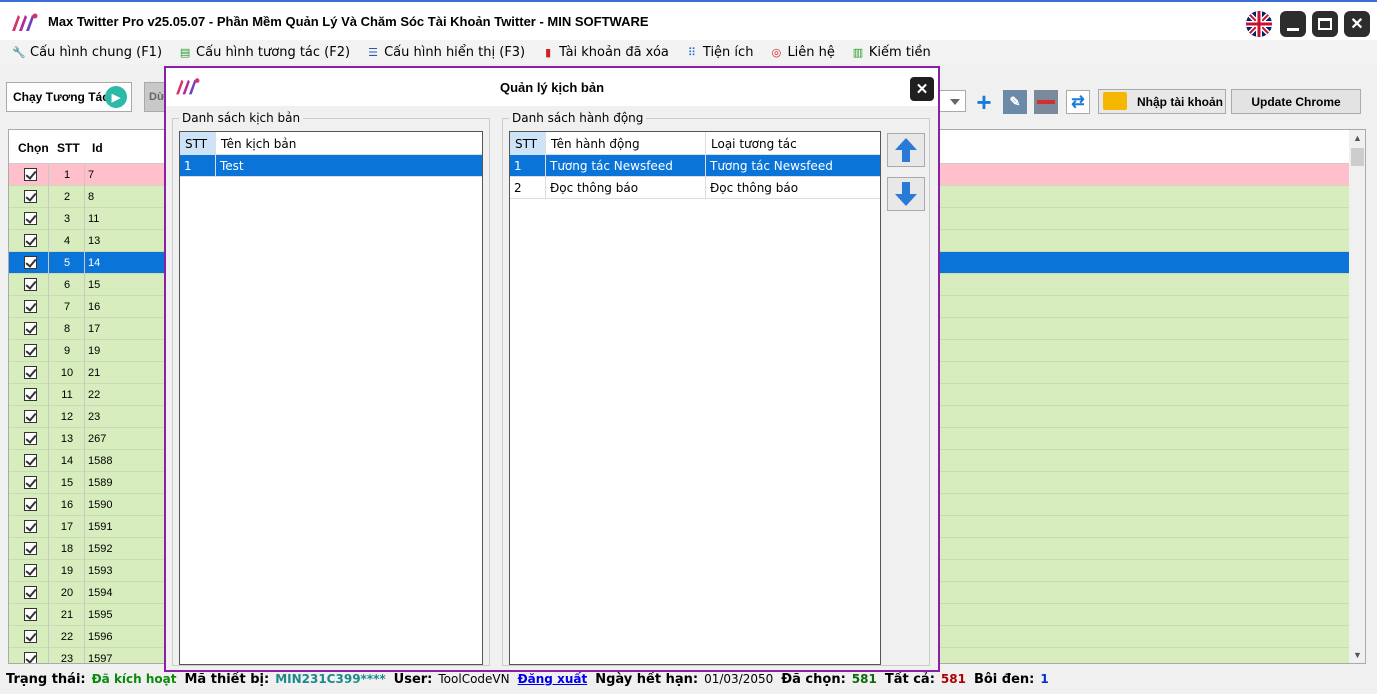  I want to click on script-stt: 1, so click(198, 166).